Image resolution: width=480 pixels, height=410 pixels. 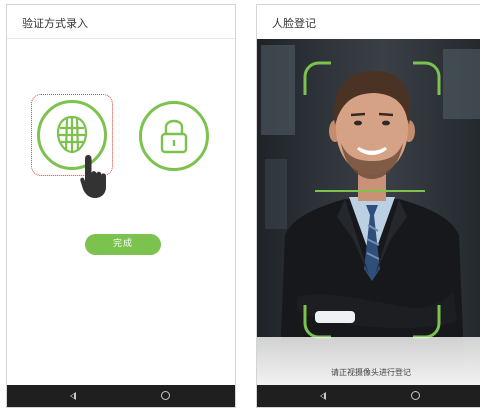 I want to click on app-header: 验证方式录入, so click(x=121, y=22).